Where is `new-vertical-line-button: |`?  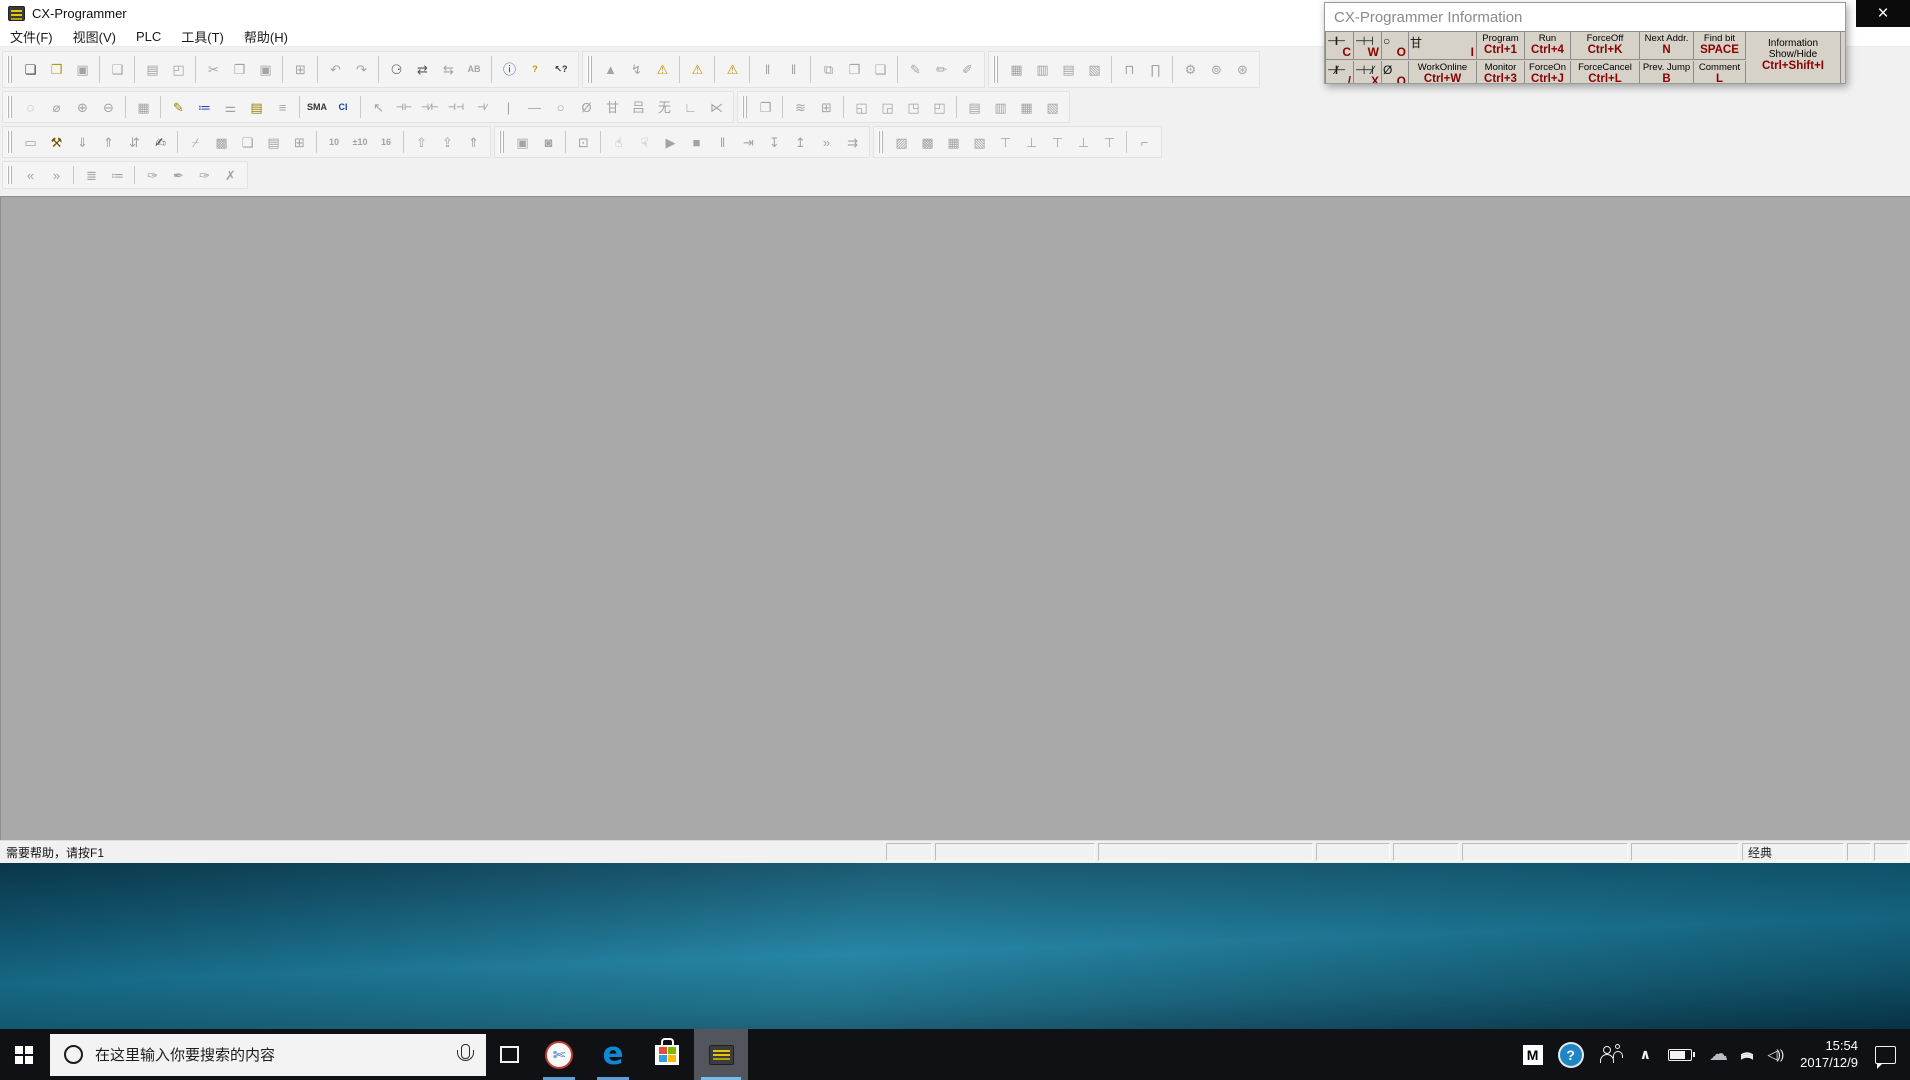
new-vertical-line-button: | is located at coordinates (508, 107).